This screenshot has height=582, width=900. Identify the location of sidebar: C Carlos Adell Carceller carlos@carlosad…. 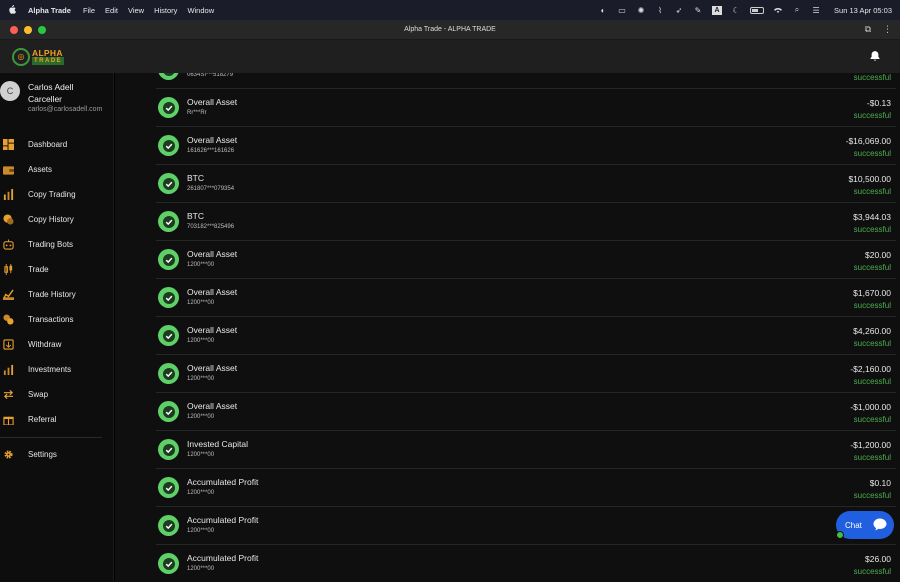
(57, 327).